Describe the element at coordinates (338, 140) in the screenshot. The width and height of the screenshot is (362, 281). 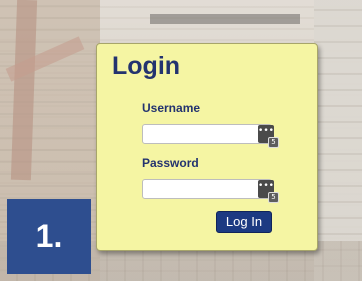
I see `background-right-wall` at that location.